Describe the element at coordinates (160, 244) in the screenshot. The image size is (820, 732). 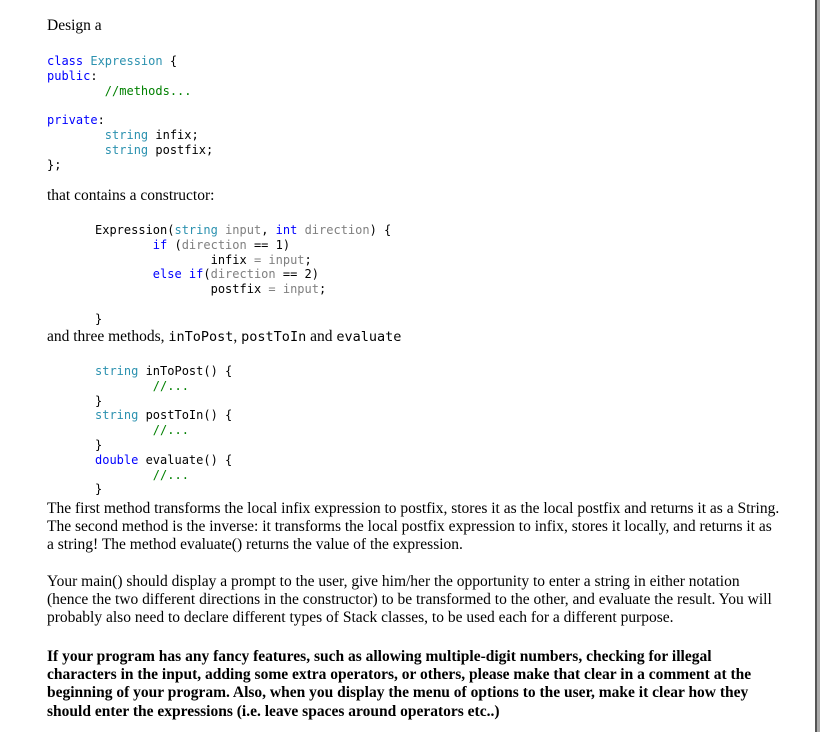
I see `code-keyword: if` at that location.